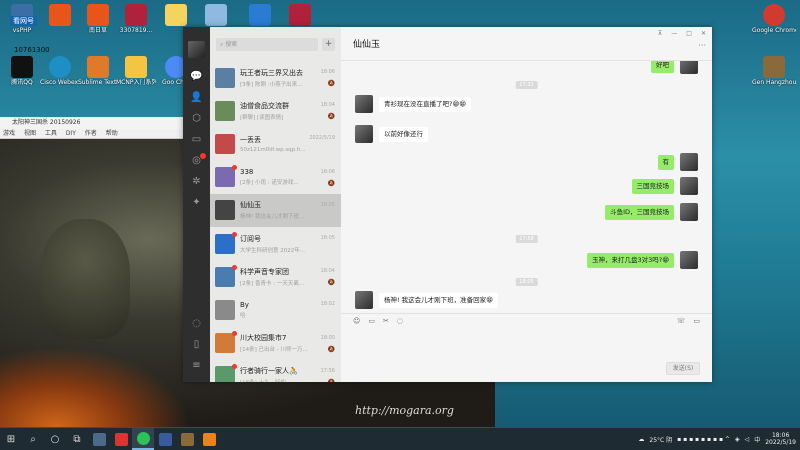  I want to click on wechat-nav-bar: 💬 👤 ⬡ ▭ ◎ ✲ ✦ ◌ ▯ ≡, so click(196, 204).